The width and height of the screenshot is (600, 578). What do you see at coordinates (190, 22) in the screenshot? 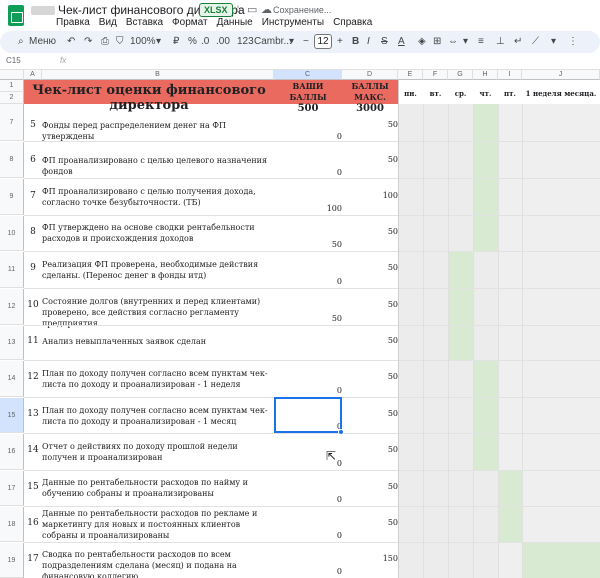
I see `menu-format: Формат` at bounding box center [190, 22].